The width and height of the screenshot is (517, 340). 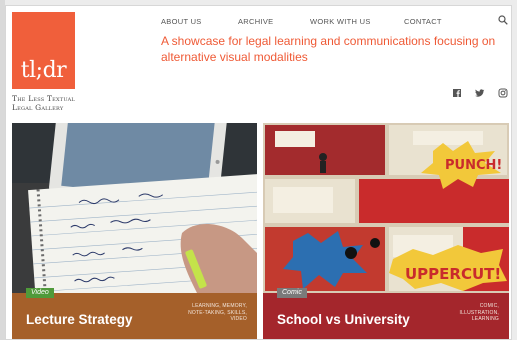 What do you see at coordinates (423, 21) in the screenshot?
I see `nav-contact: CONTACT` at bounding box center [423, 21].